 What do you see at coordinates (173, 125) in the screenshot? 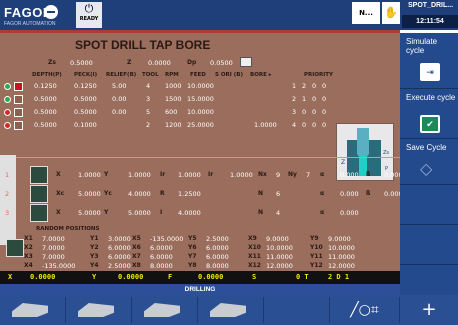
I see `operation-rpm: 1200` at bounding box center [173, 125].